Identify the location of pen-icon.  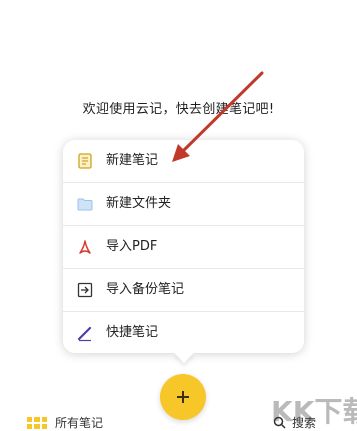
(84, 334).